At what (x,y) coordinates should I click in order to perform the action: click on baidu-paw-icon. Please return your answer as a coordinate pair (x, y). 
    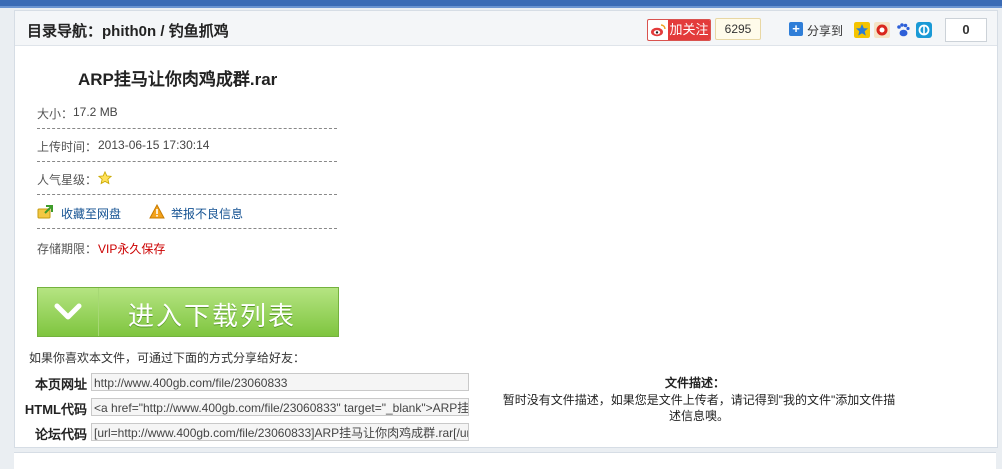
    Looking at the image, I should click on (903, 30).